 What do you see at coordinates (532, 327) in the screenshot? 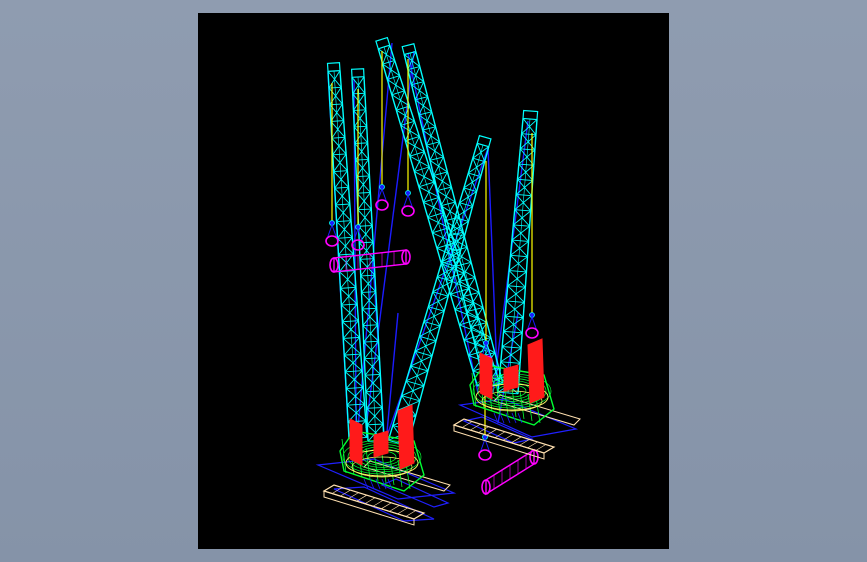
I see `hook-f` at bounding box center [532, 327].